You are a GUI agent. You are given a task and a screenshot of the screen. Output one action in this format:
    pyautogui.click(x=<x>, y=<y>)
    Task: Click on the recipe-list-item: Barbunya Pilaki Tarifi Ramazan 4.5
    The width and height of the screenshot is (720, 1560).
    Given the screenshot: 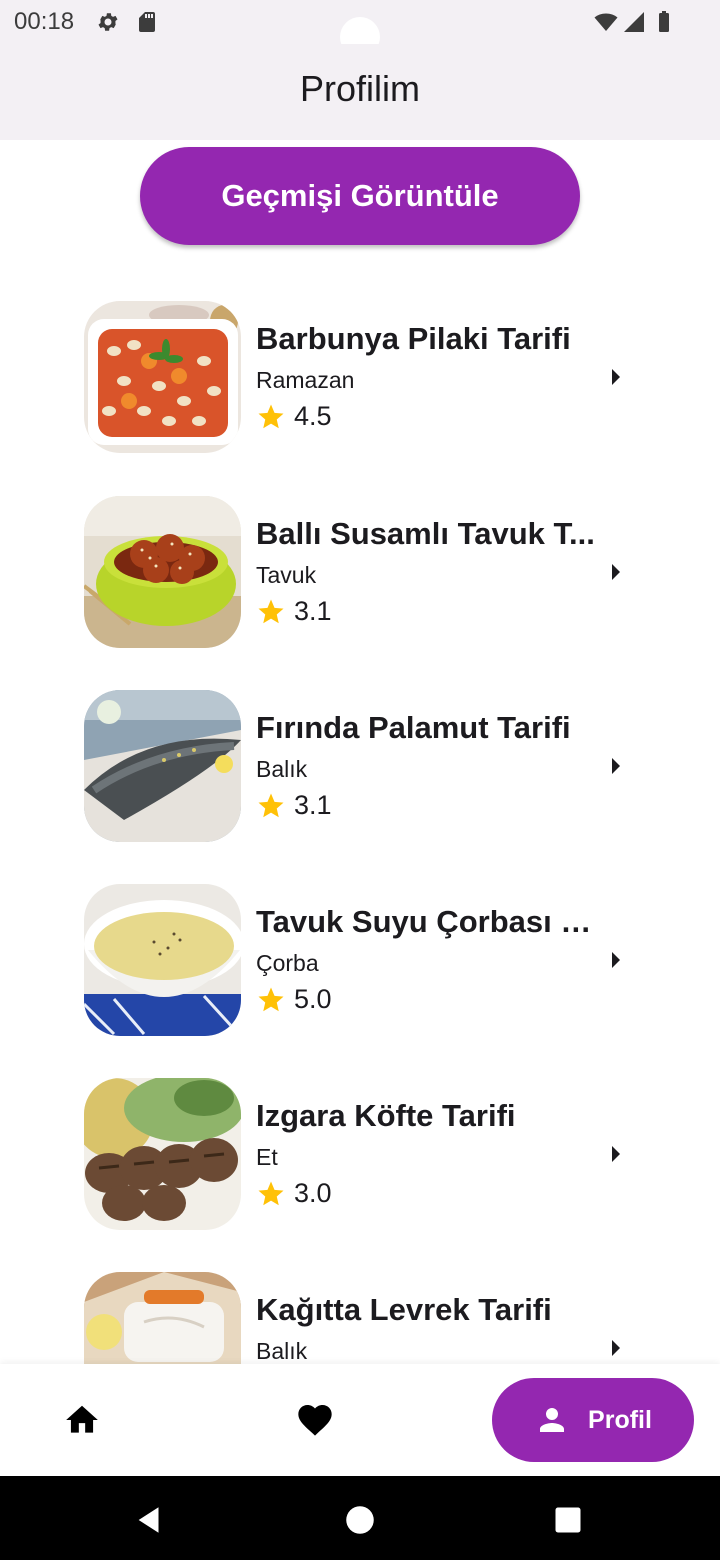 What is the action you would take?
    pyautogui.click(x=364, y=377)
    